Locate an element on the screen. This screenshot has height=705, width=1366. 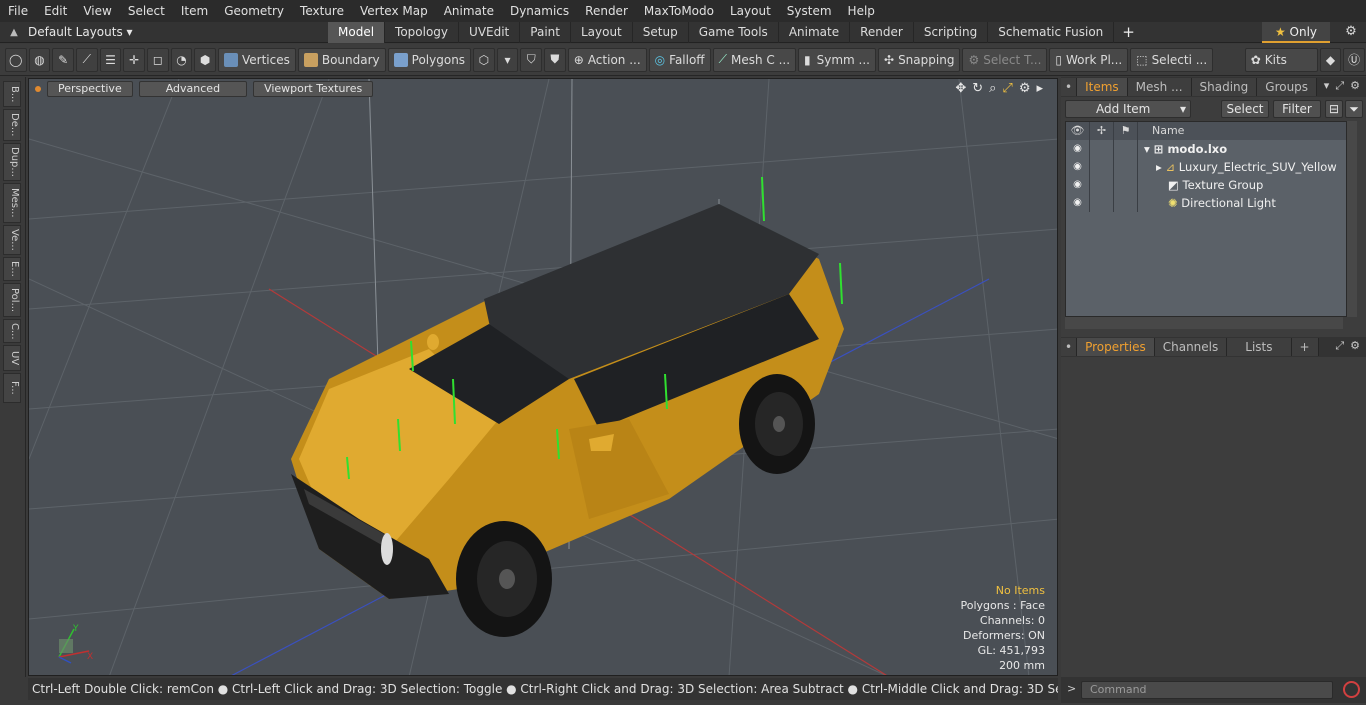
visibility-header-icon: 👁 is located at coordinates (1078, 131).